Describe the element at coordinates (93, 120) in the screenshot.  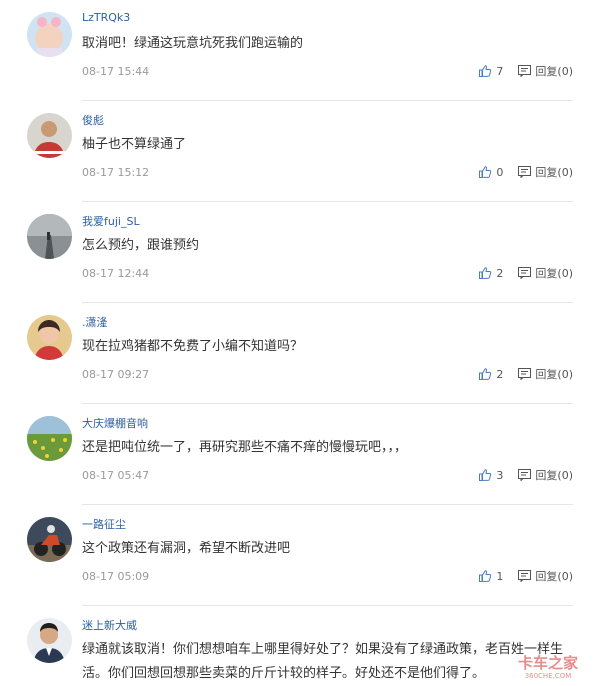
I see `comment-username: 俊彪` at that location.